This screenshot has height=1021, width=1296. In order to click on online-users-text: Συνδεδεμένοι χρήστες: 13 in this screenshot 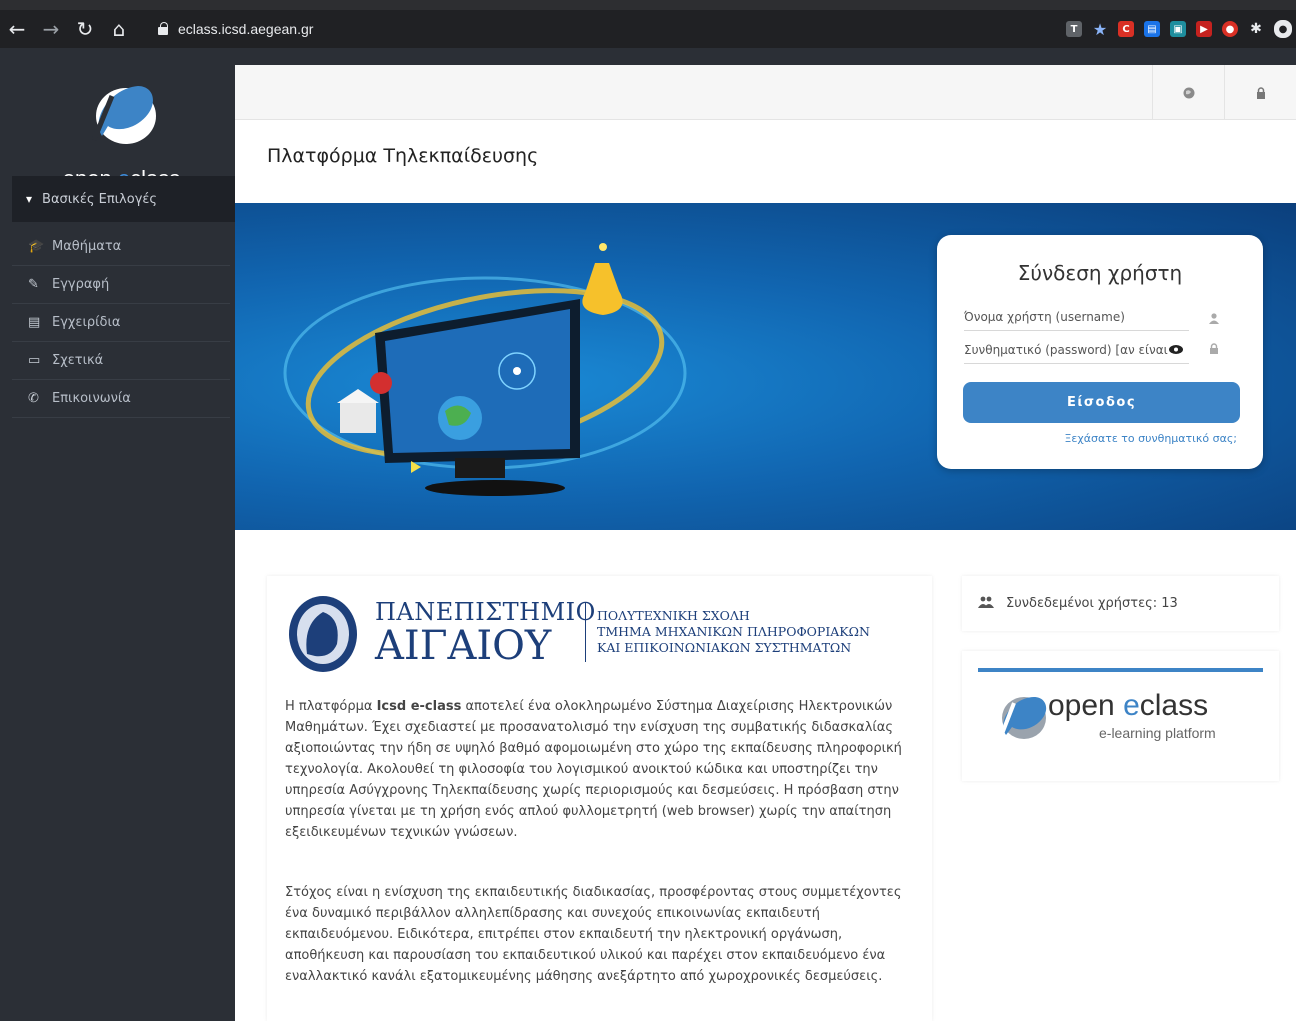, I will do `click(1092, 603)`.